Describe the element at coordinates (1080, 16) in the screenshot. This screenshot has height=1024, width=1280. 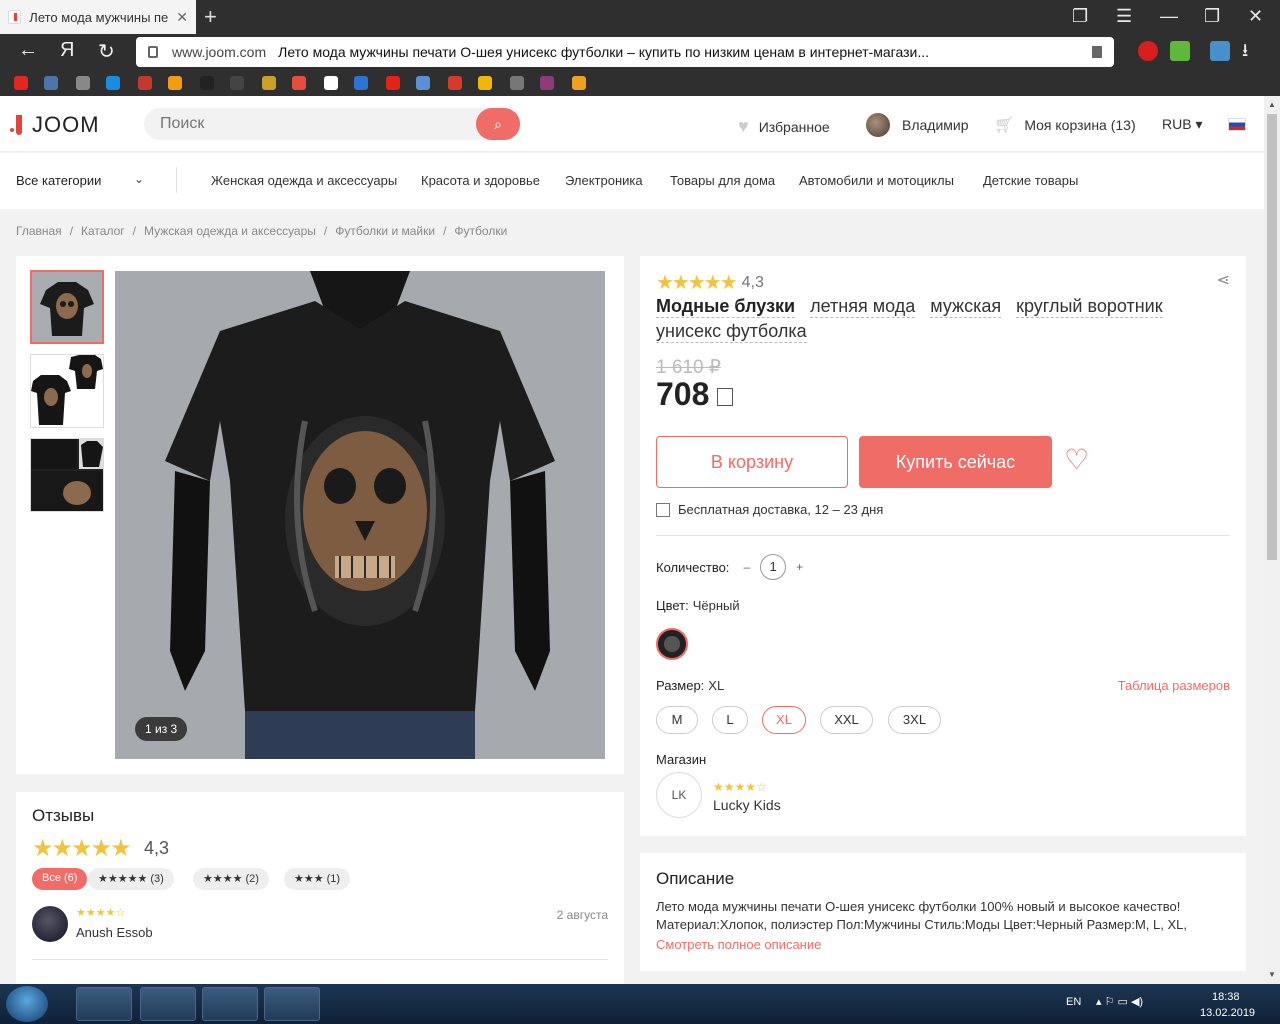
I see `tabs-icon: ❐` at that location.